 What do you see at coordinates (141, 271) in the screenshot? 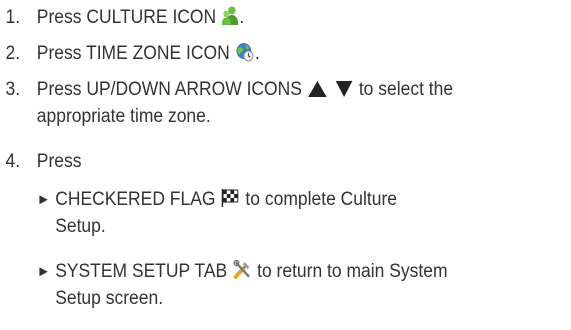
I see `subitem-text-before: SYSTEM SETUP TAB` at bounding box center [141, 271].